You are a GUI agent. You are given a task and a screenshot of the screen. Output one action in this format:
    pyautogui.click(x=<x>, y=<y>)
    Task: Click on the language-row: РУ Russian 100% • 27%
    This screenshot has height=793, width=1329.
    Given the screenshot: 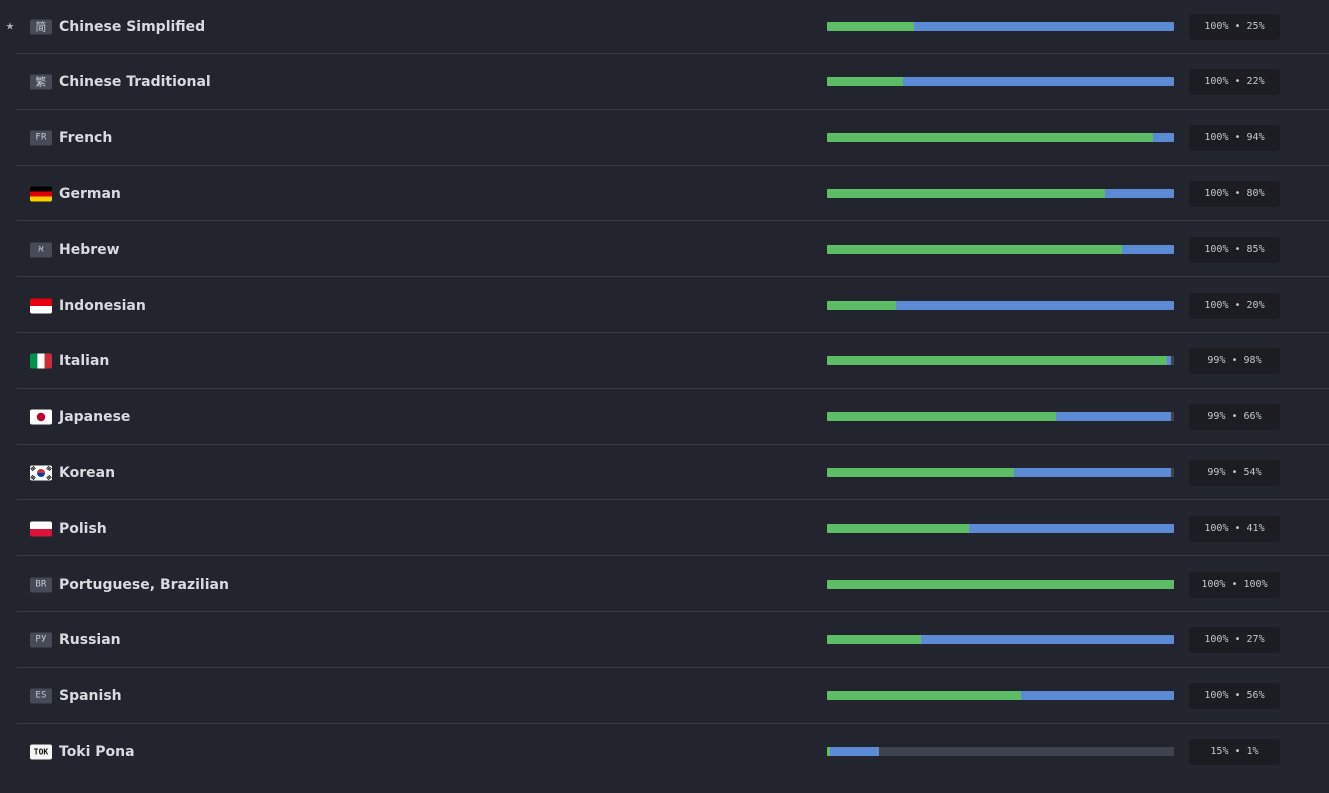 What is the action you would take?
    pyautogui.click(x=664, y=640)
    